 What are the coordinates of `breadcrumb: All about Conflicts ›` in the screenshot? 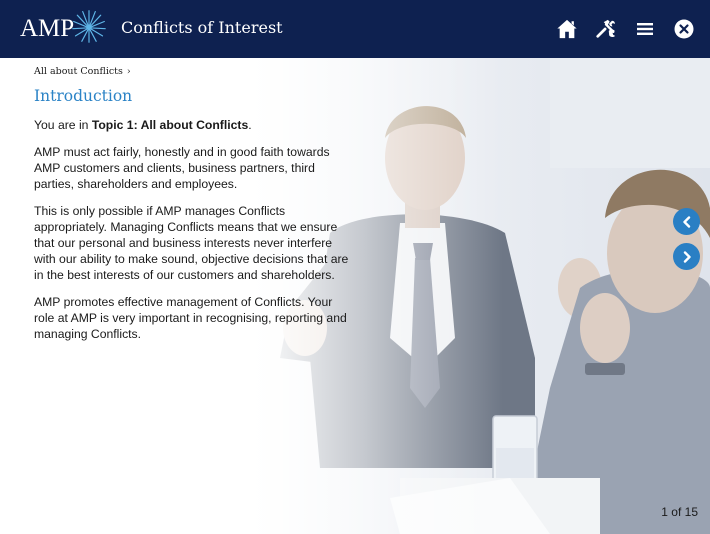 It's located at (82, 71).